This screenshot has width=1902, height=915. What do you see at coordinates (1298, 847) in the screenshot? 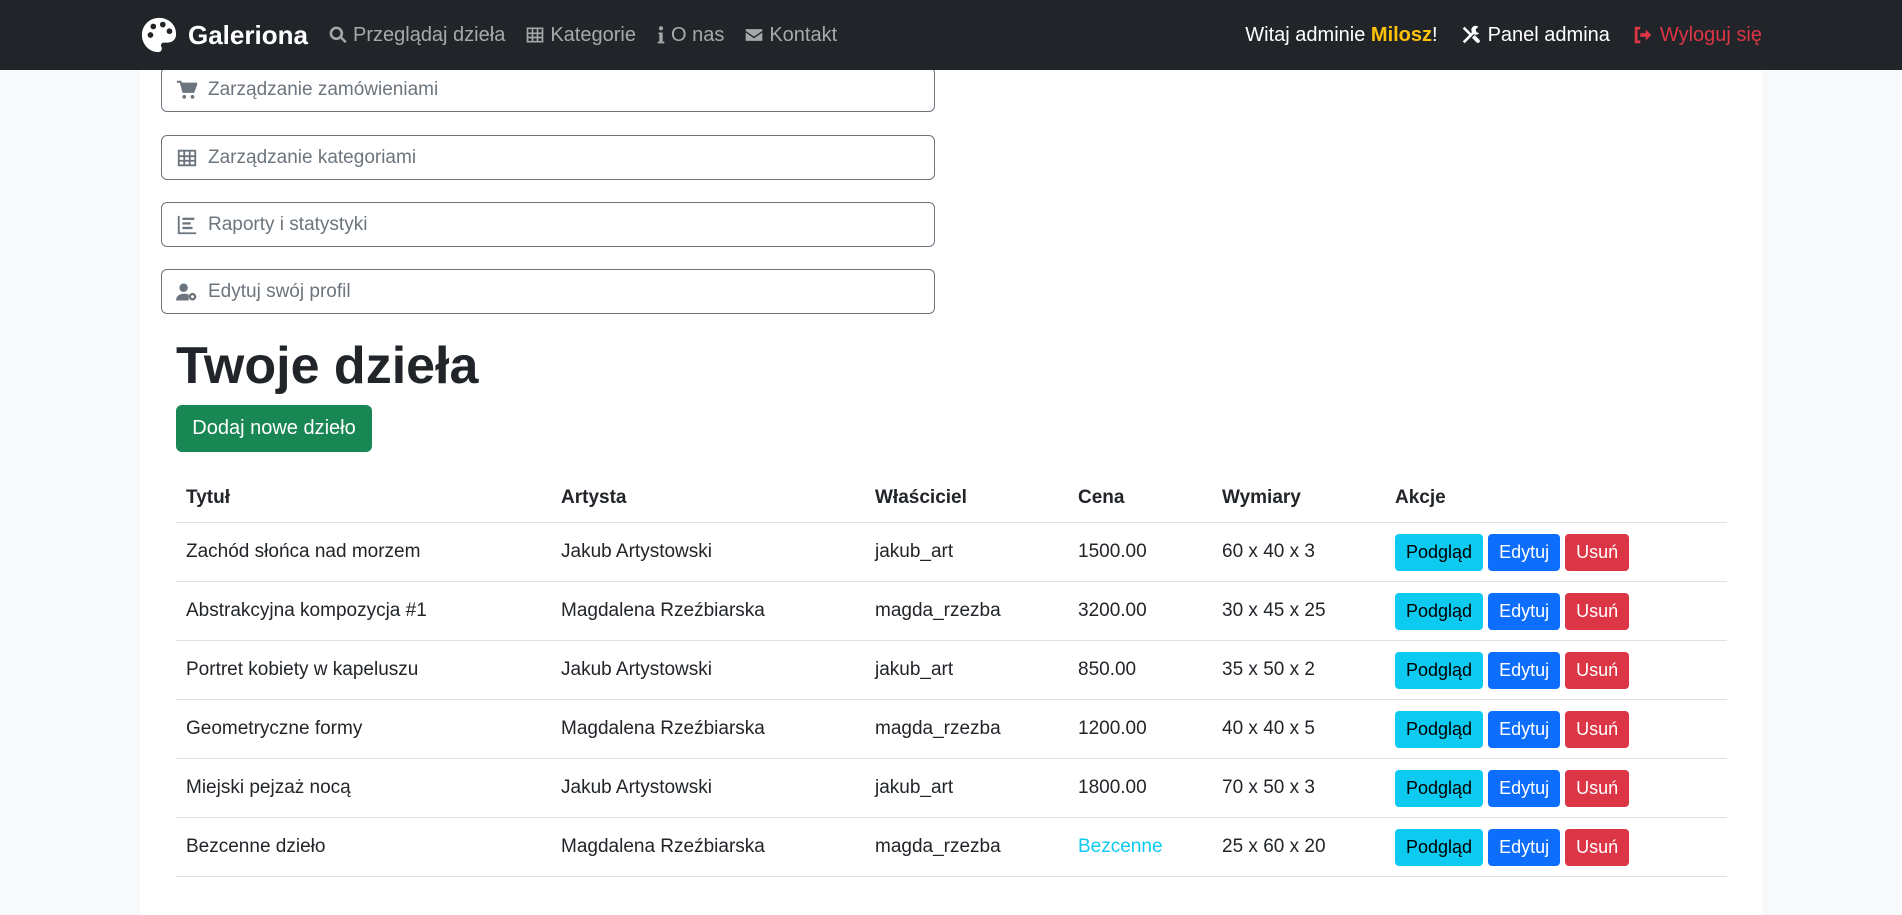
I see `cell-dimensions: 25 x 60 x 20` at bounding box center [1298, 847].